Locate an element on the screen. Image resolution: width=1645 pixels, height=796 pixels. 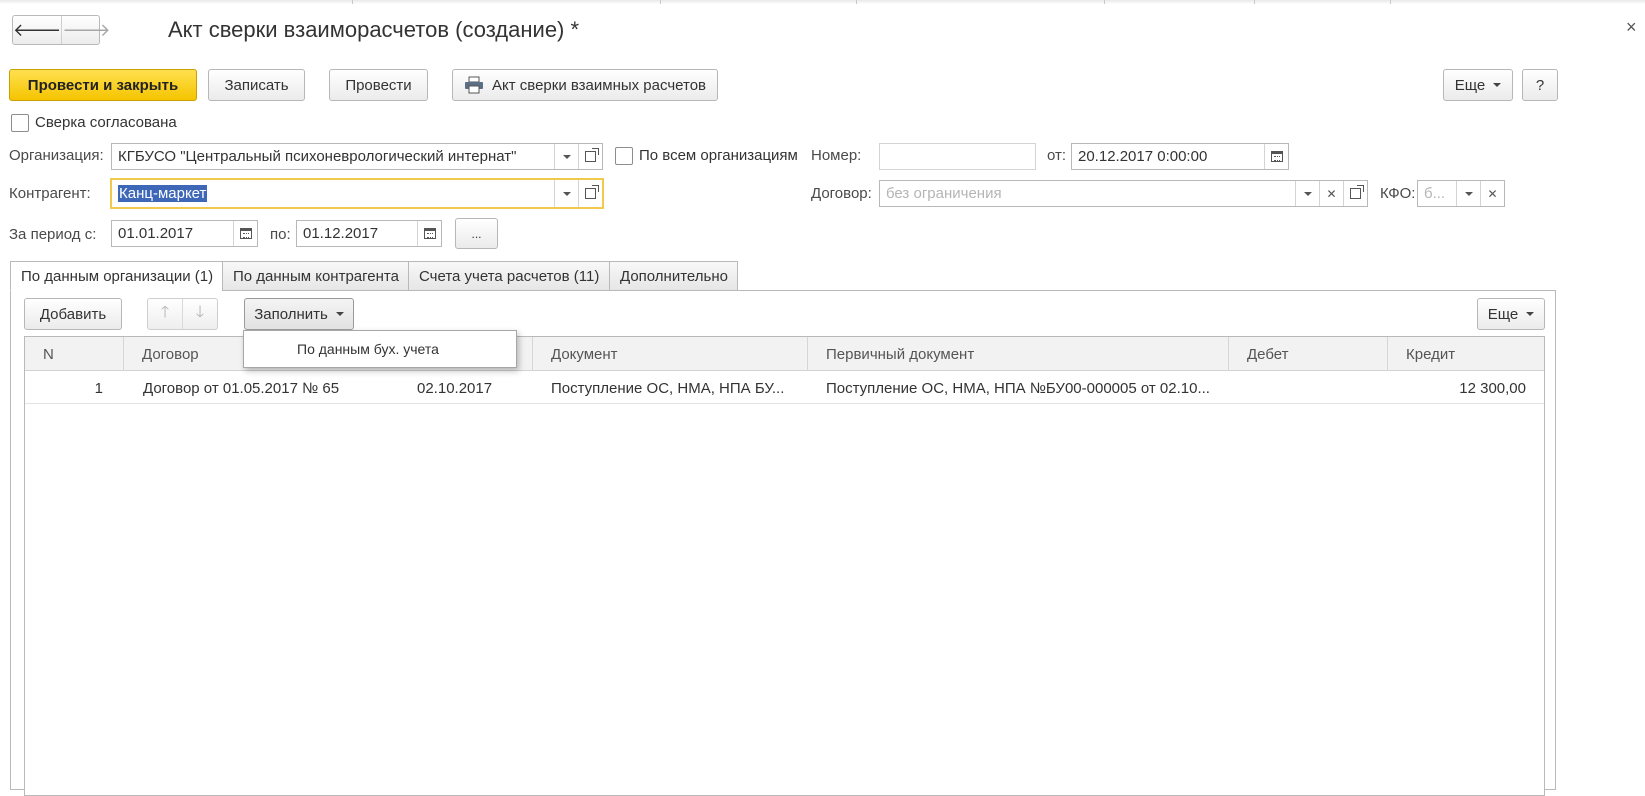
print-act-button: Акт сверки взаимных расчетов is located at coordinates (585, 85).